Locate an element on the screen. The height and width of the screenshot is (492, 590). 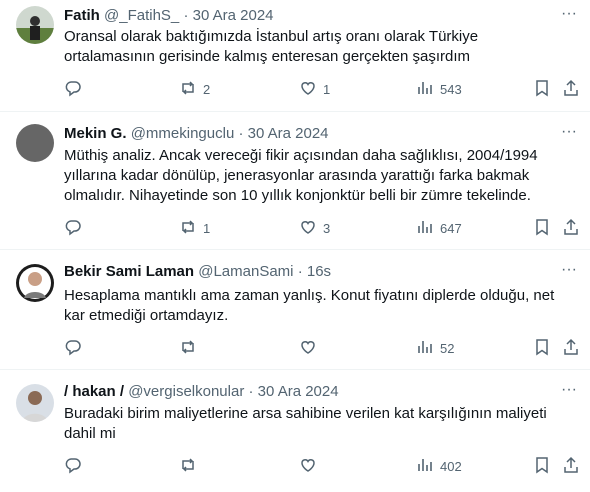
views-button: 647 is located at coordinates (439, 228).